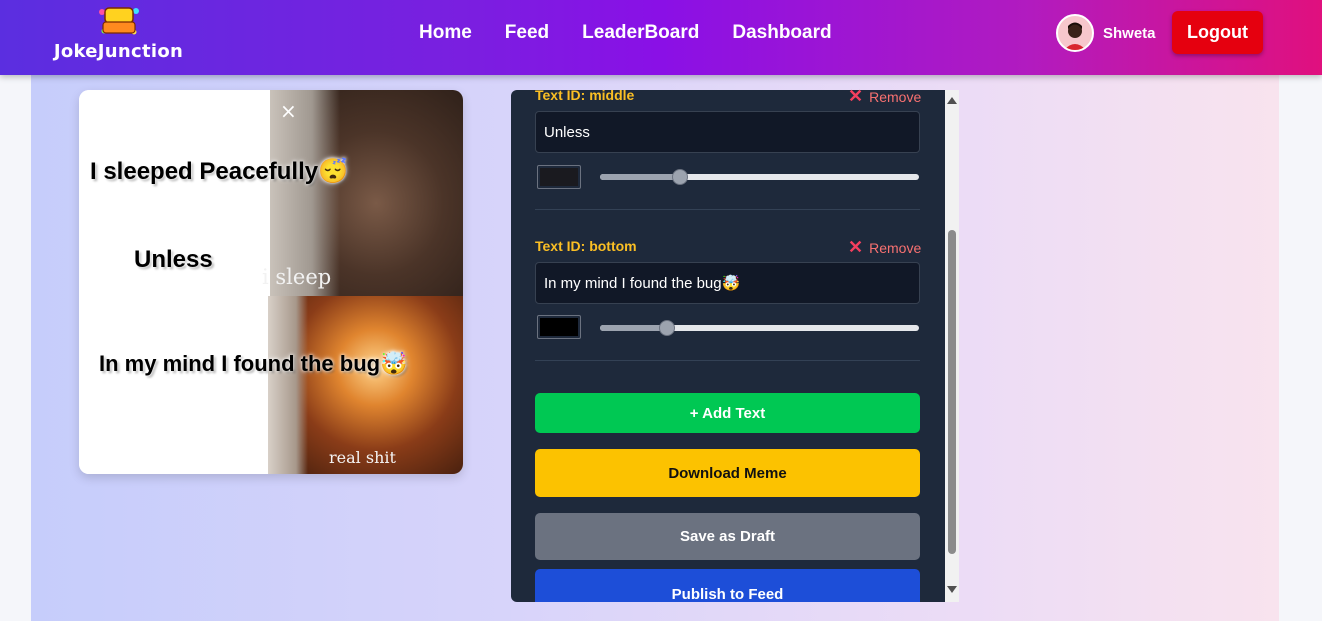 This screenshot has width=1322, height=621. I want to click on nav-leaderboard-link: LeaderBoard, so click(640, 33).